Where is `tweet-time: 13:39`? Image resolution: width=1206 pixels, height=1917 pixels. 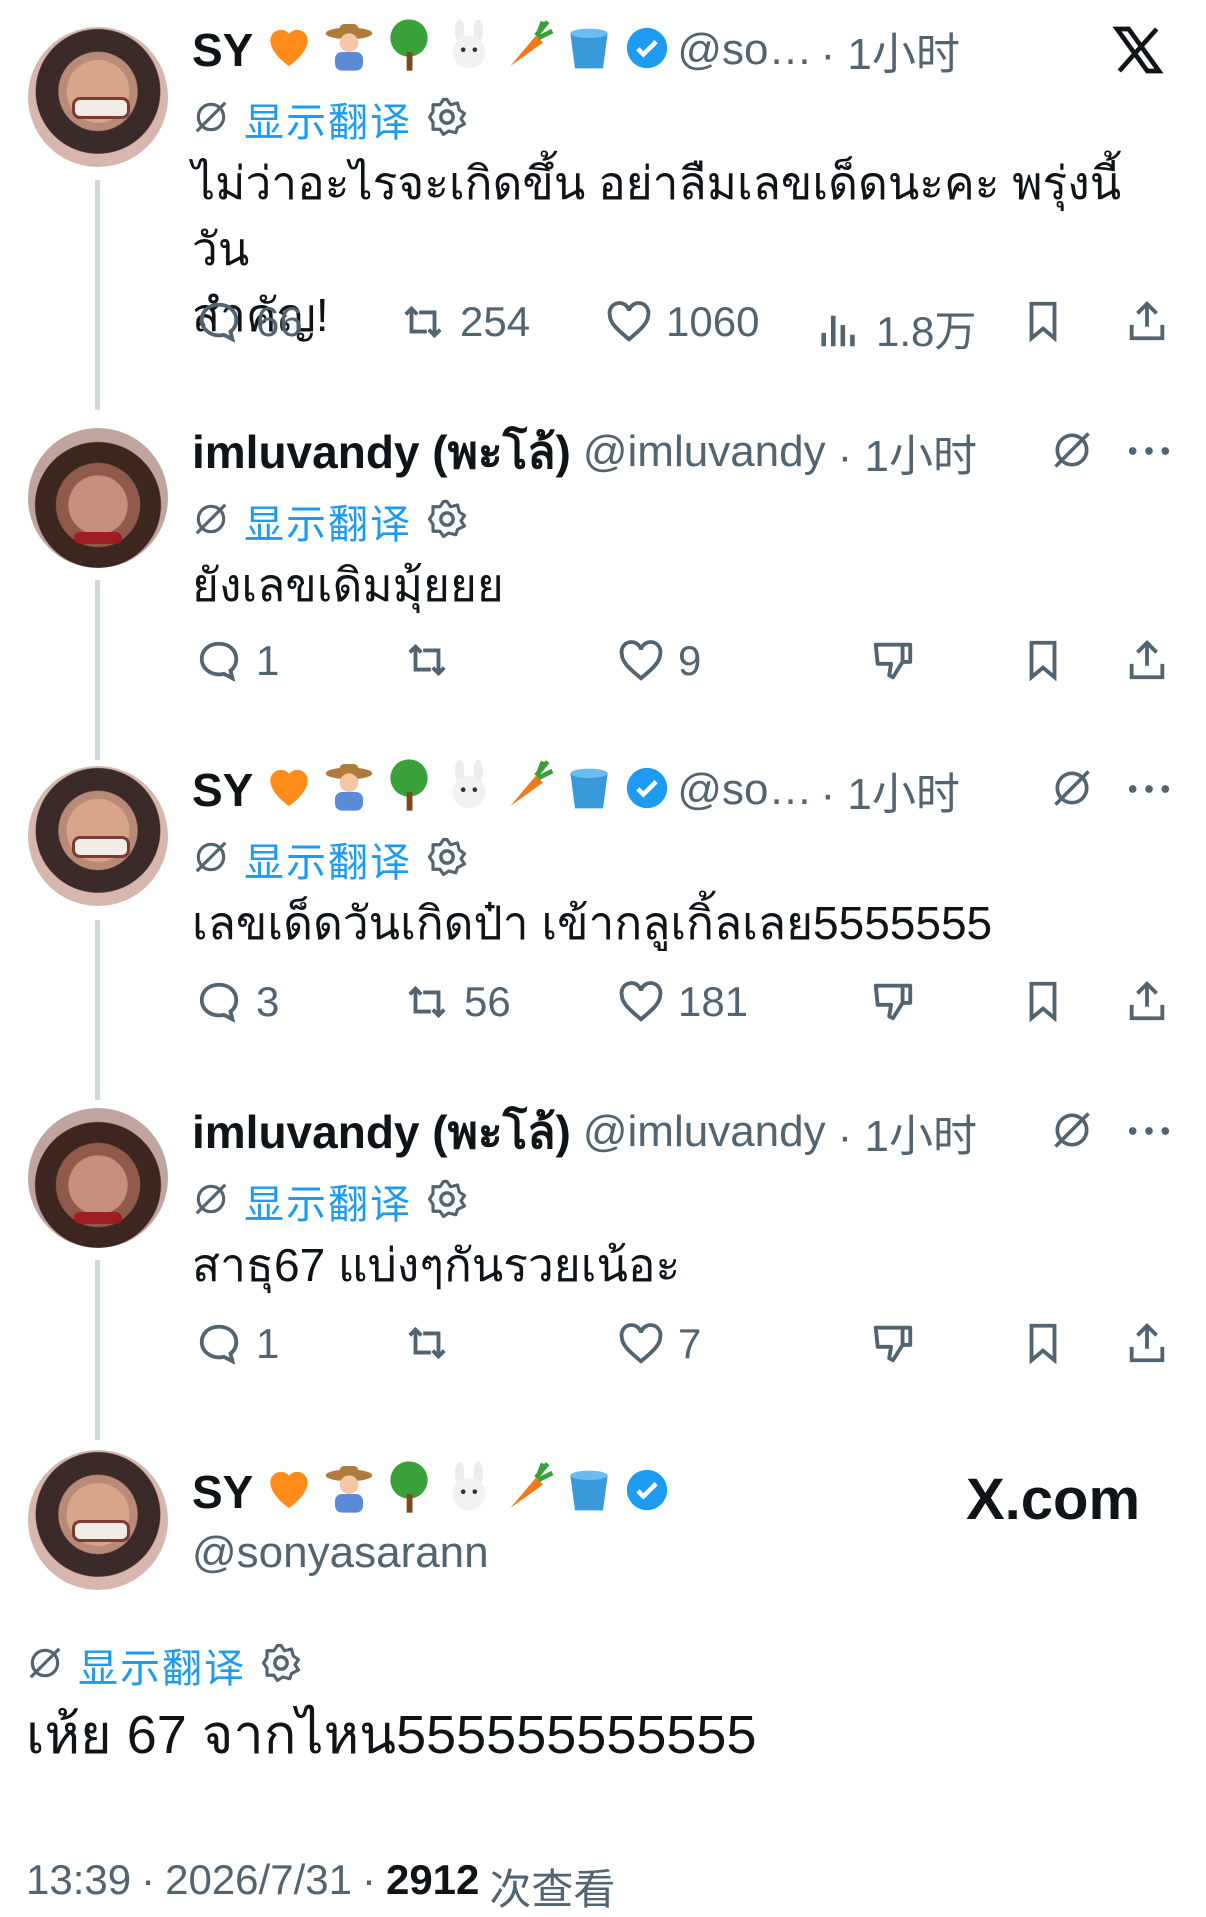
tweet-time: 13:39 is located at coordinates (78, 1886).